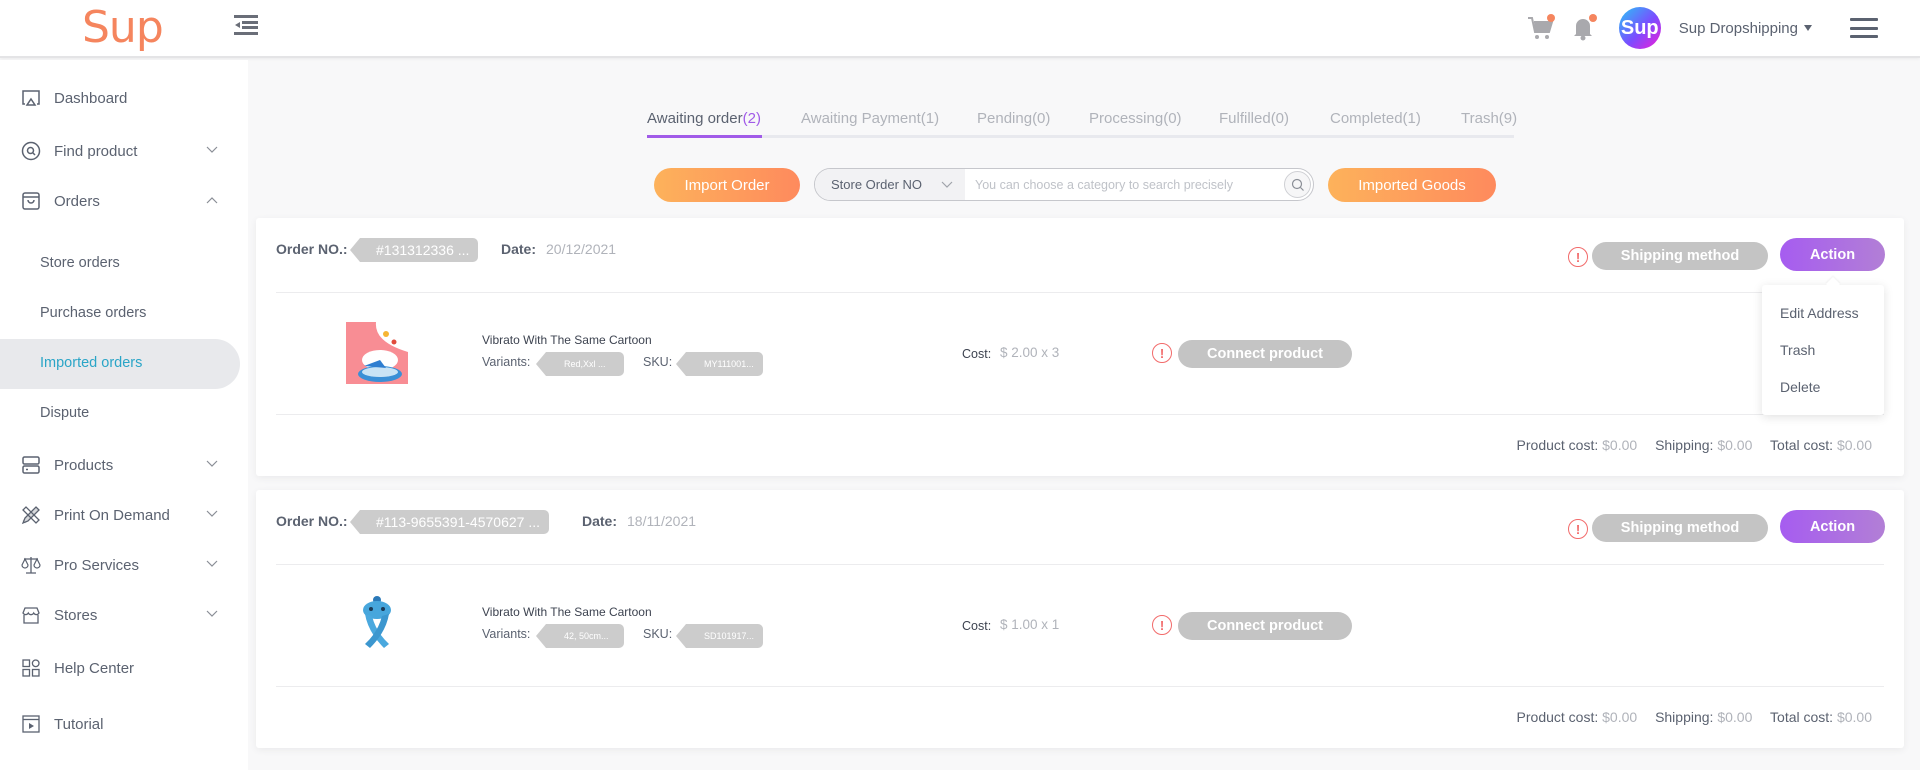  I want to click on store-icon, so click(31, 615).